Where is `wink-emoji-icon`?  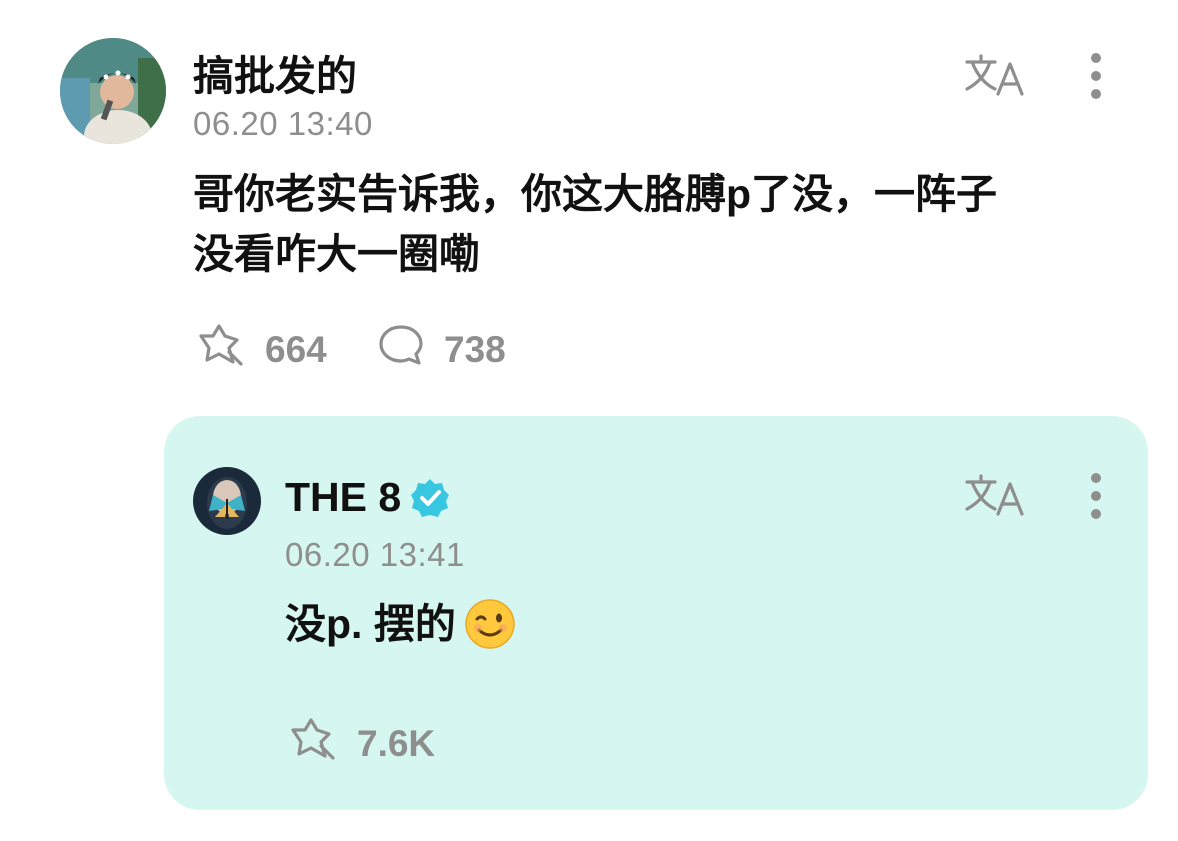 wink-emoji-icon is located at coordinates (490, 624).